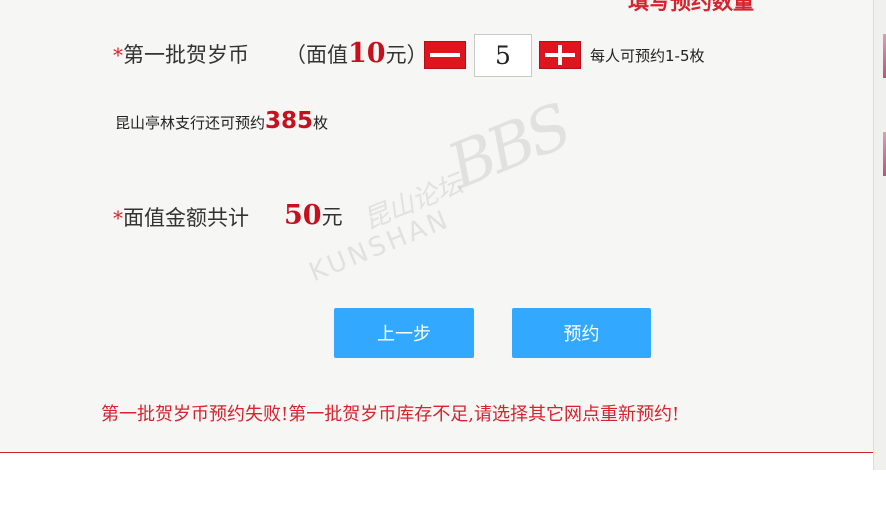 The height and width of the screenshot is (513, 886). I want to click on decrease-quantity-button, so click(445, 55).